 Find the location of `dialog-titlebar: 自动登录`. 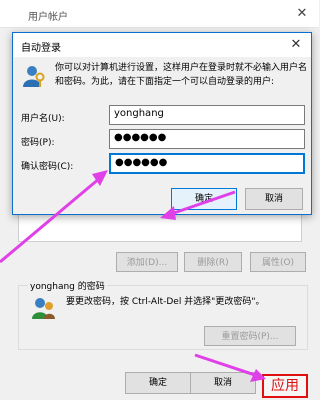

dialog-titlebar: 自动登录 is located at coordinates (162, 45).